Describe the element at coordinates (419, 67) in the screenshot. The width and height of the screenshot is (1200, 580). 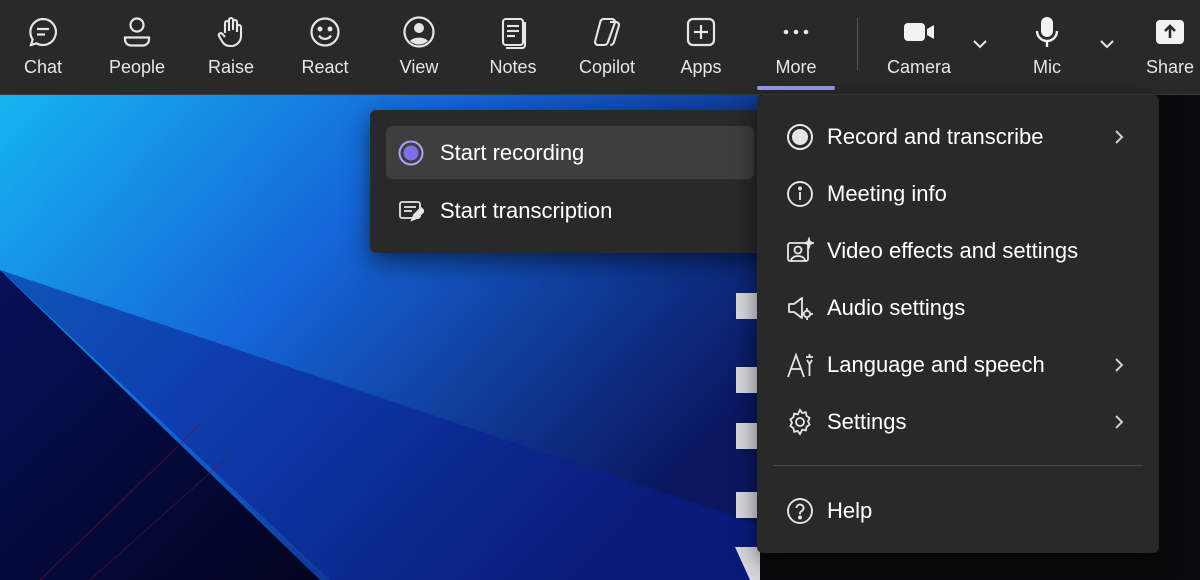
I see `view-label: View` at that location.